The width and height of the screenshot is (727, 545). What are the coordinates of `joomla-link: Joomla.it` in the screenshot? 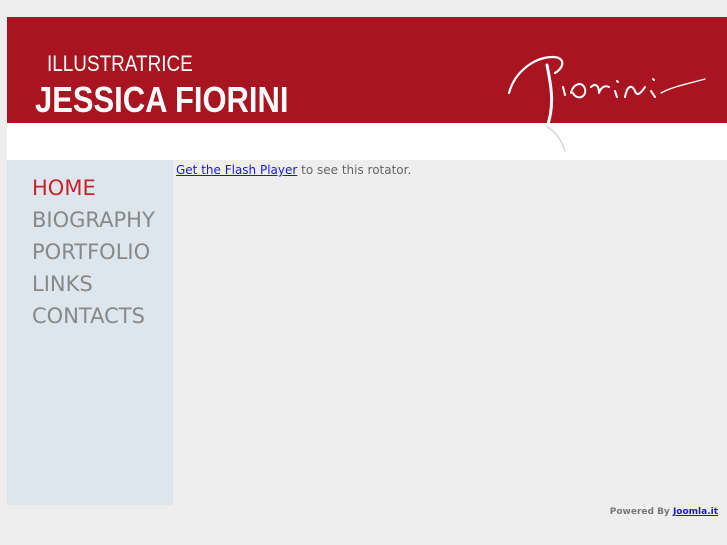 It's located at (695, 512).